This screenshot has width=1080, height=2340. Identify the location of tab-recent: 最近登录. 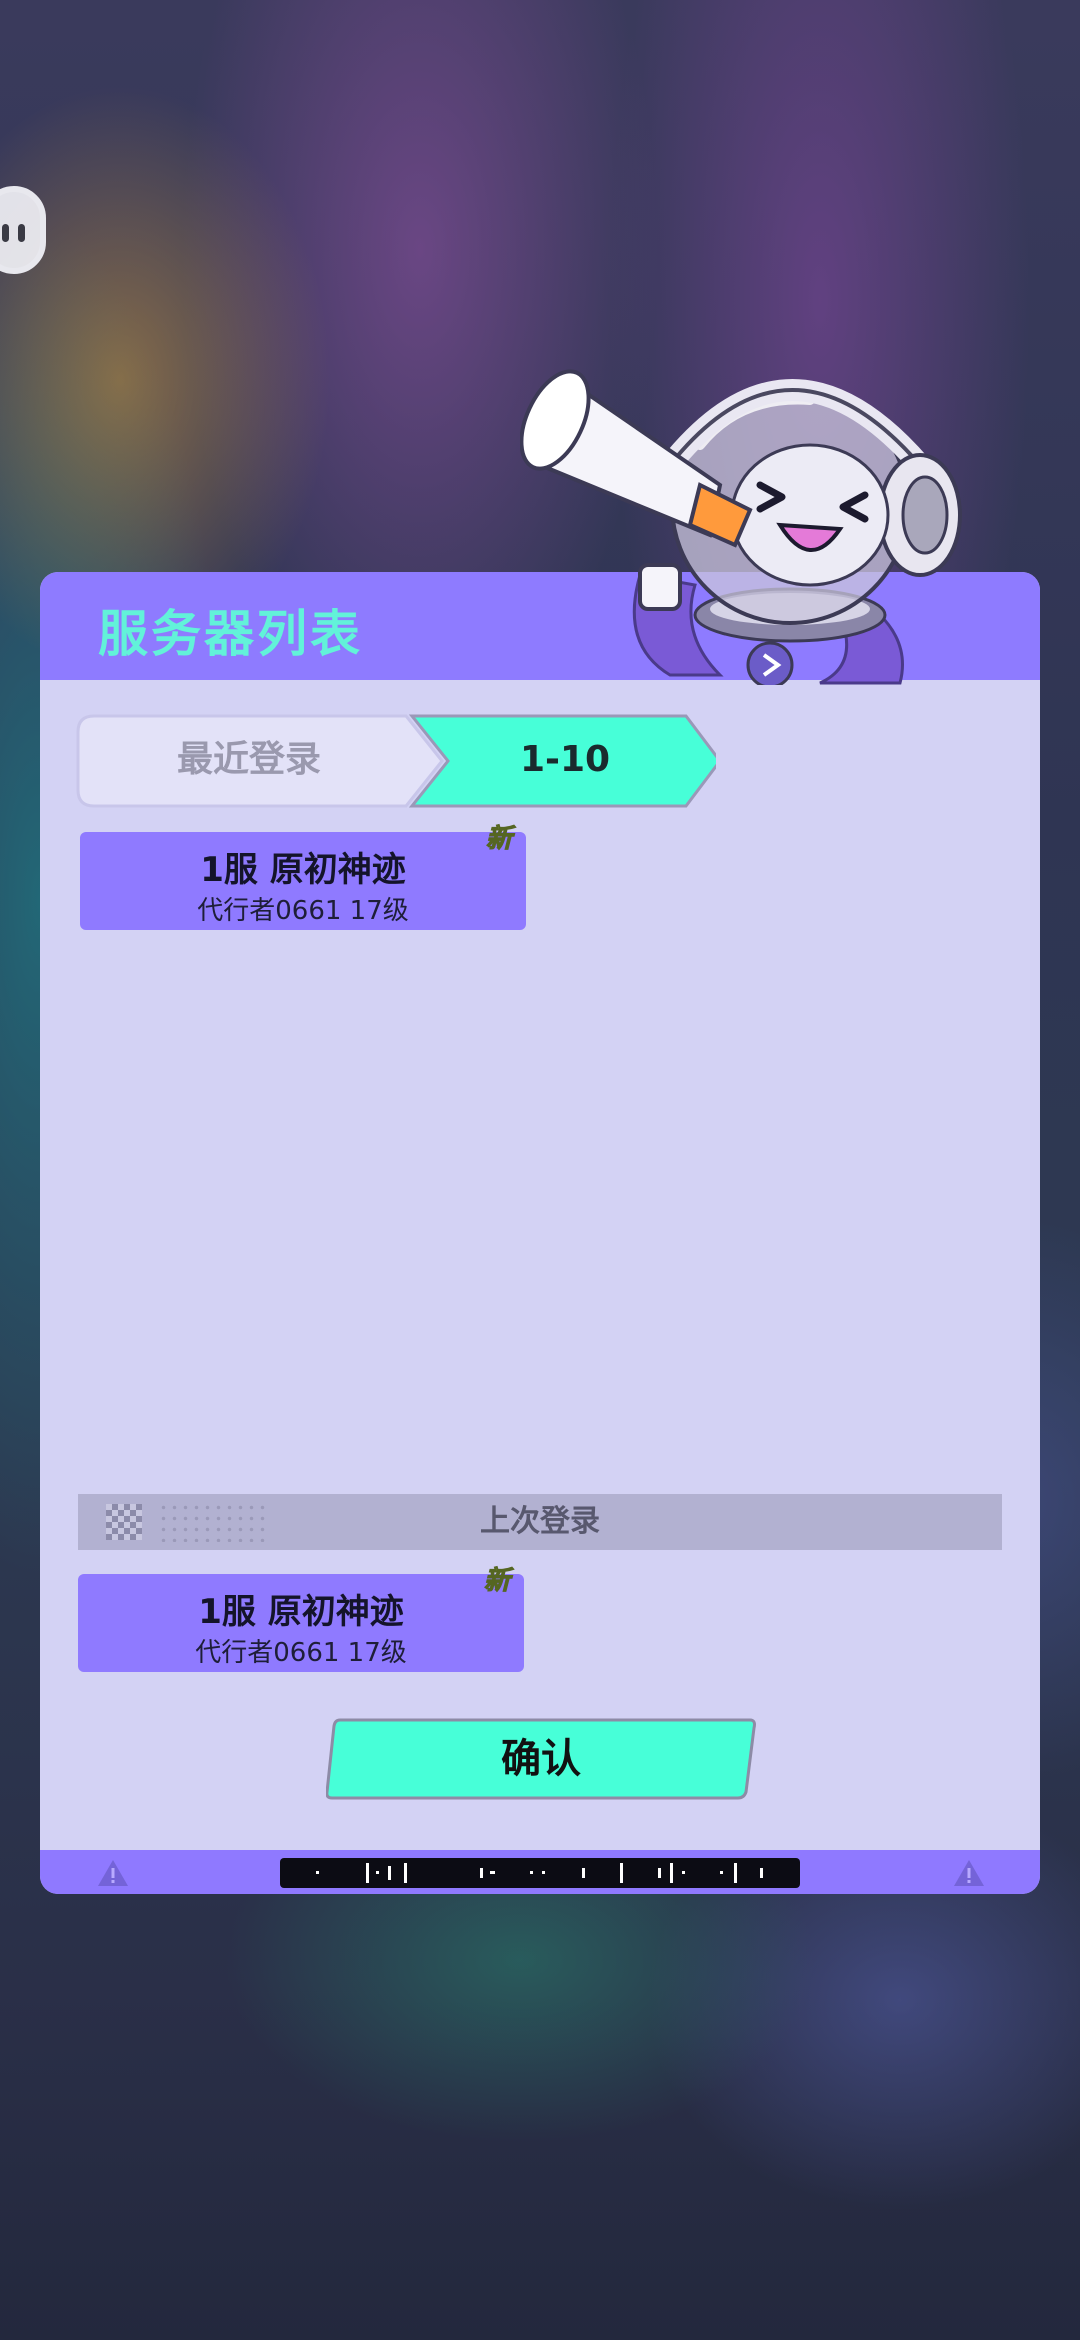
(249, 760).